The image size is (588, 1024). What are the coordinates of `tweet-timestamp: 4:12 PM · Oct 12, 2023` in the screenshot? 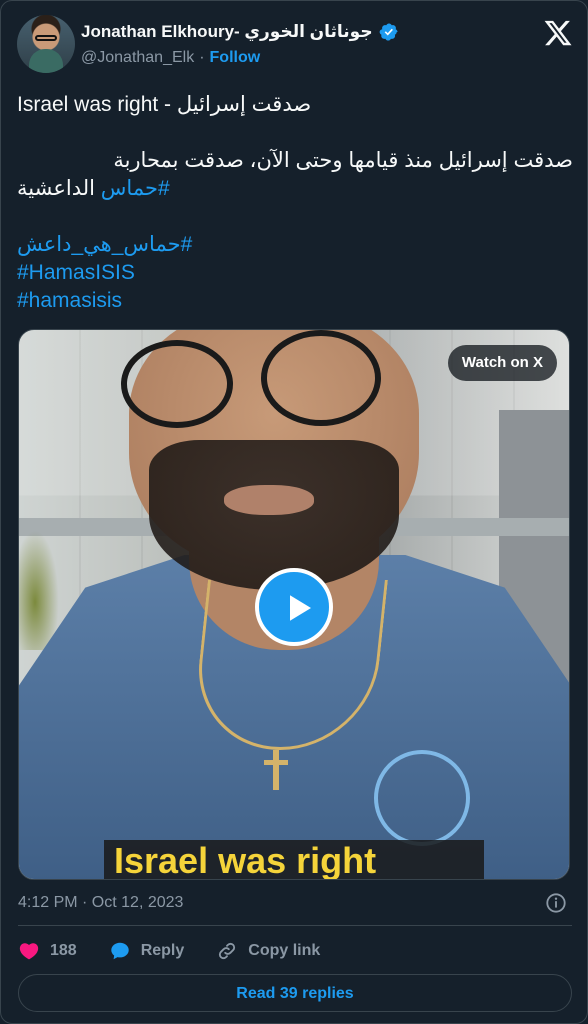 It's located at (100, 903).